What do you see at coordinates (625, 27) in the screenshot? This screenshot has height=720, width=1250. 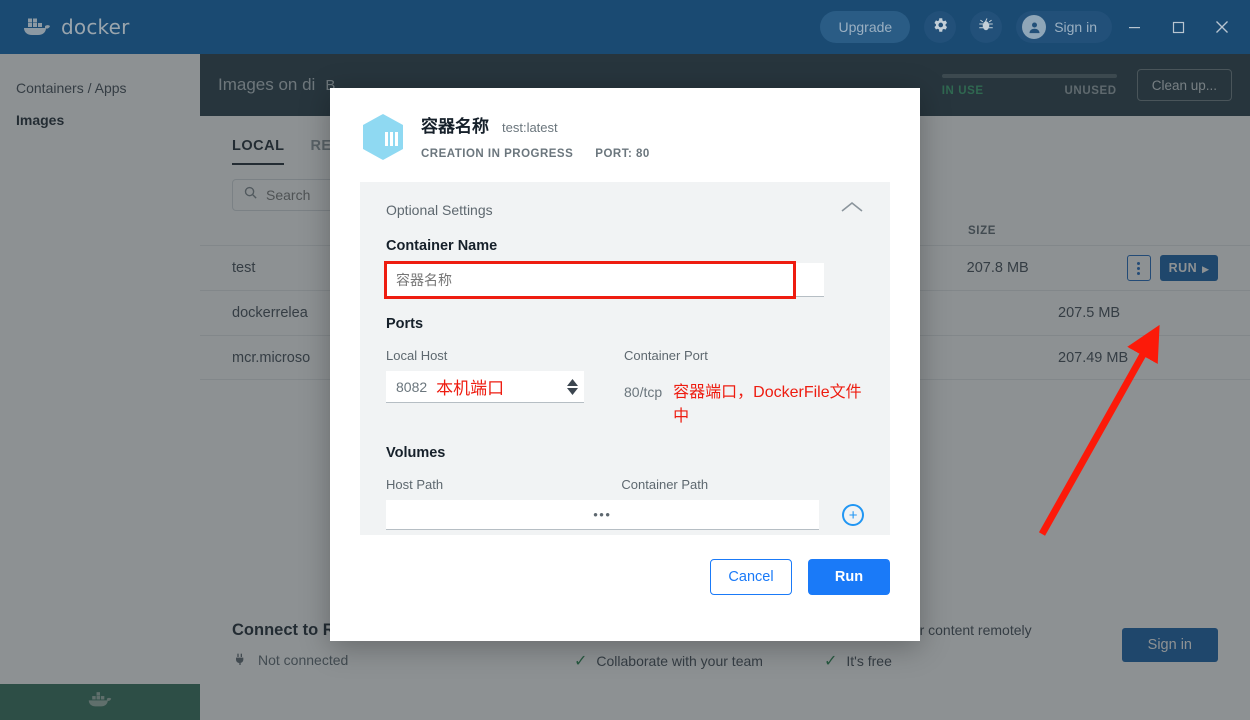 I see `title-bar: docker Upgrade Sign in` at bounding box center [625, 27].